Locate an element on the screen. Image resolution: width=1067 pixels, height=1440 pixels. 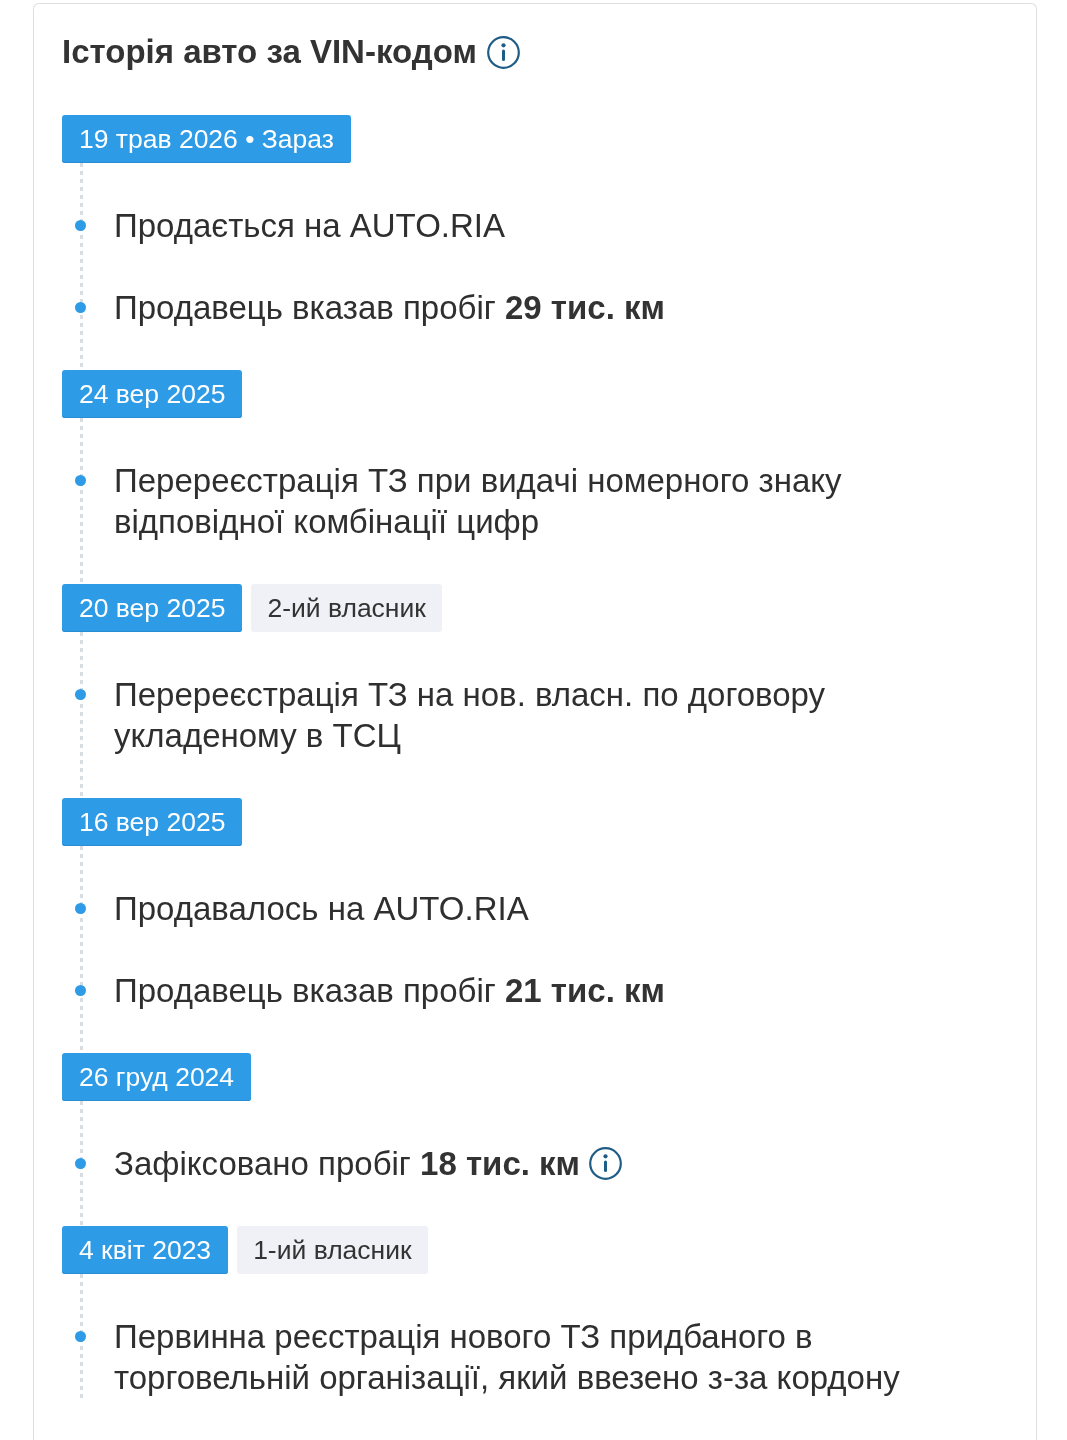
event-text: Зафіксовано пробіг 18 тис. км is located at coordinates (347, 1163).